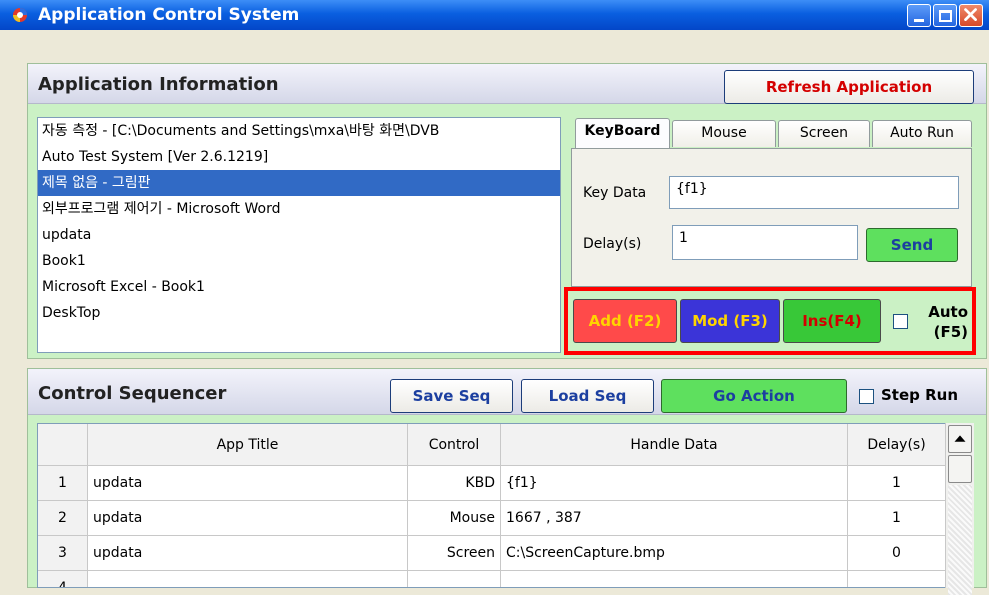 This screenshot has width=989, height=595. I want to click on row-number-cell: 2, so click(63, 518).